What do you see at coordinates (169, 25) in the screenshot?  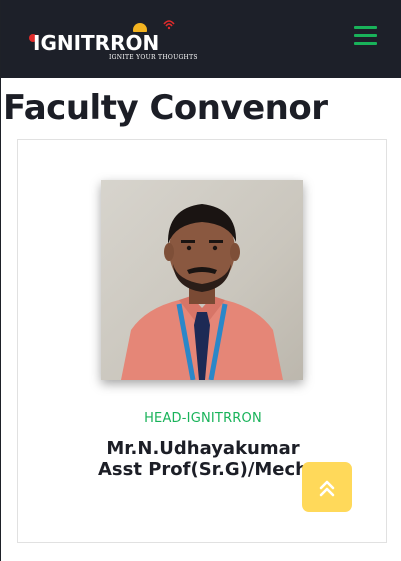 I see `logo-signal-icon` at bounding box center [169, 25].